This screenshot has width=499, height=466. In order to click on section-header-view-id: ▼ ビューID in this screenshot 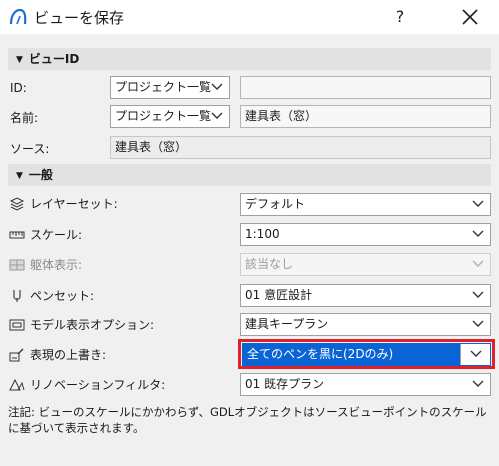, I will do `click(249, 59)`.